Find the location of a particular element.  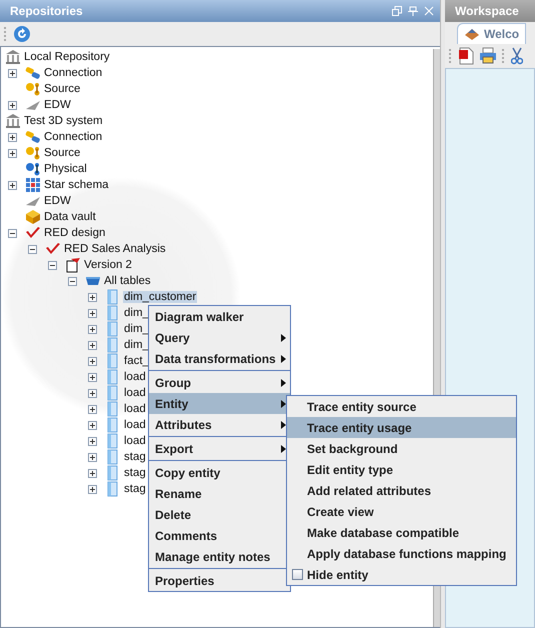

scissors-icon is located at coordinates (517, 56).